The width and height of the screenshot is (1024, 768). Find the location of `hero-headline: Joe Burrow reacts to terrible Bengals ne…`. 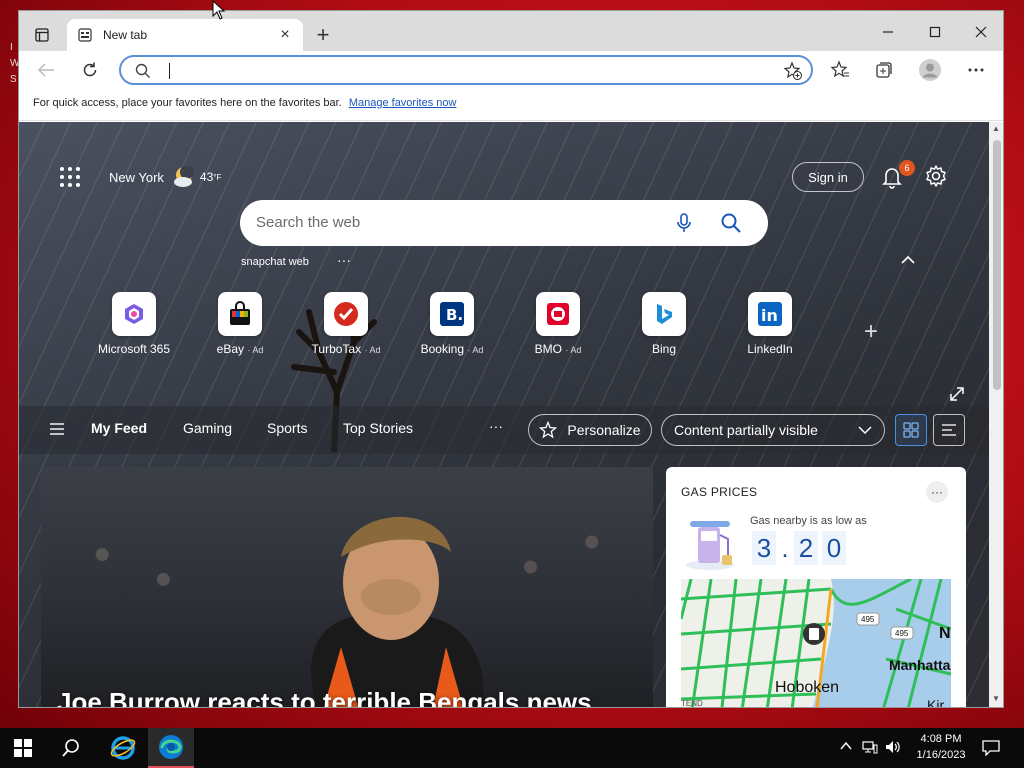

hero-headline: Joe Burrow reacts to terrible Bengals ne… is located at coordinates (324, 697).